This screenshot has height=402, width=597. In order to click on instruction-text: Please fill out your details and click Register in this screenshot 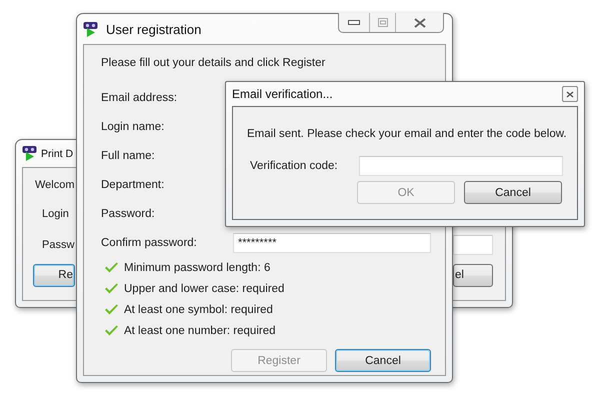, I will do `click(213, 63)`.